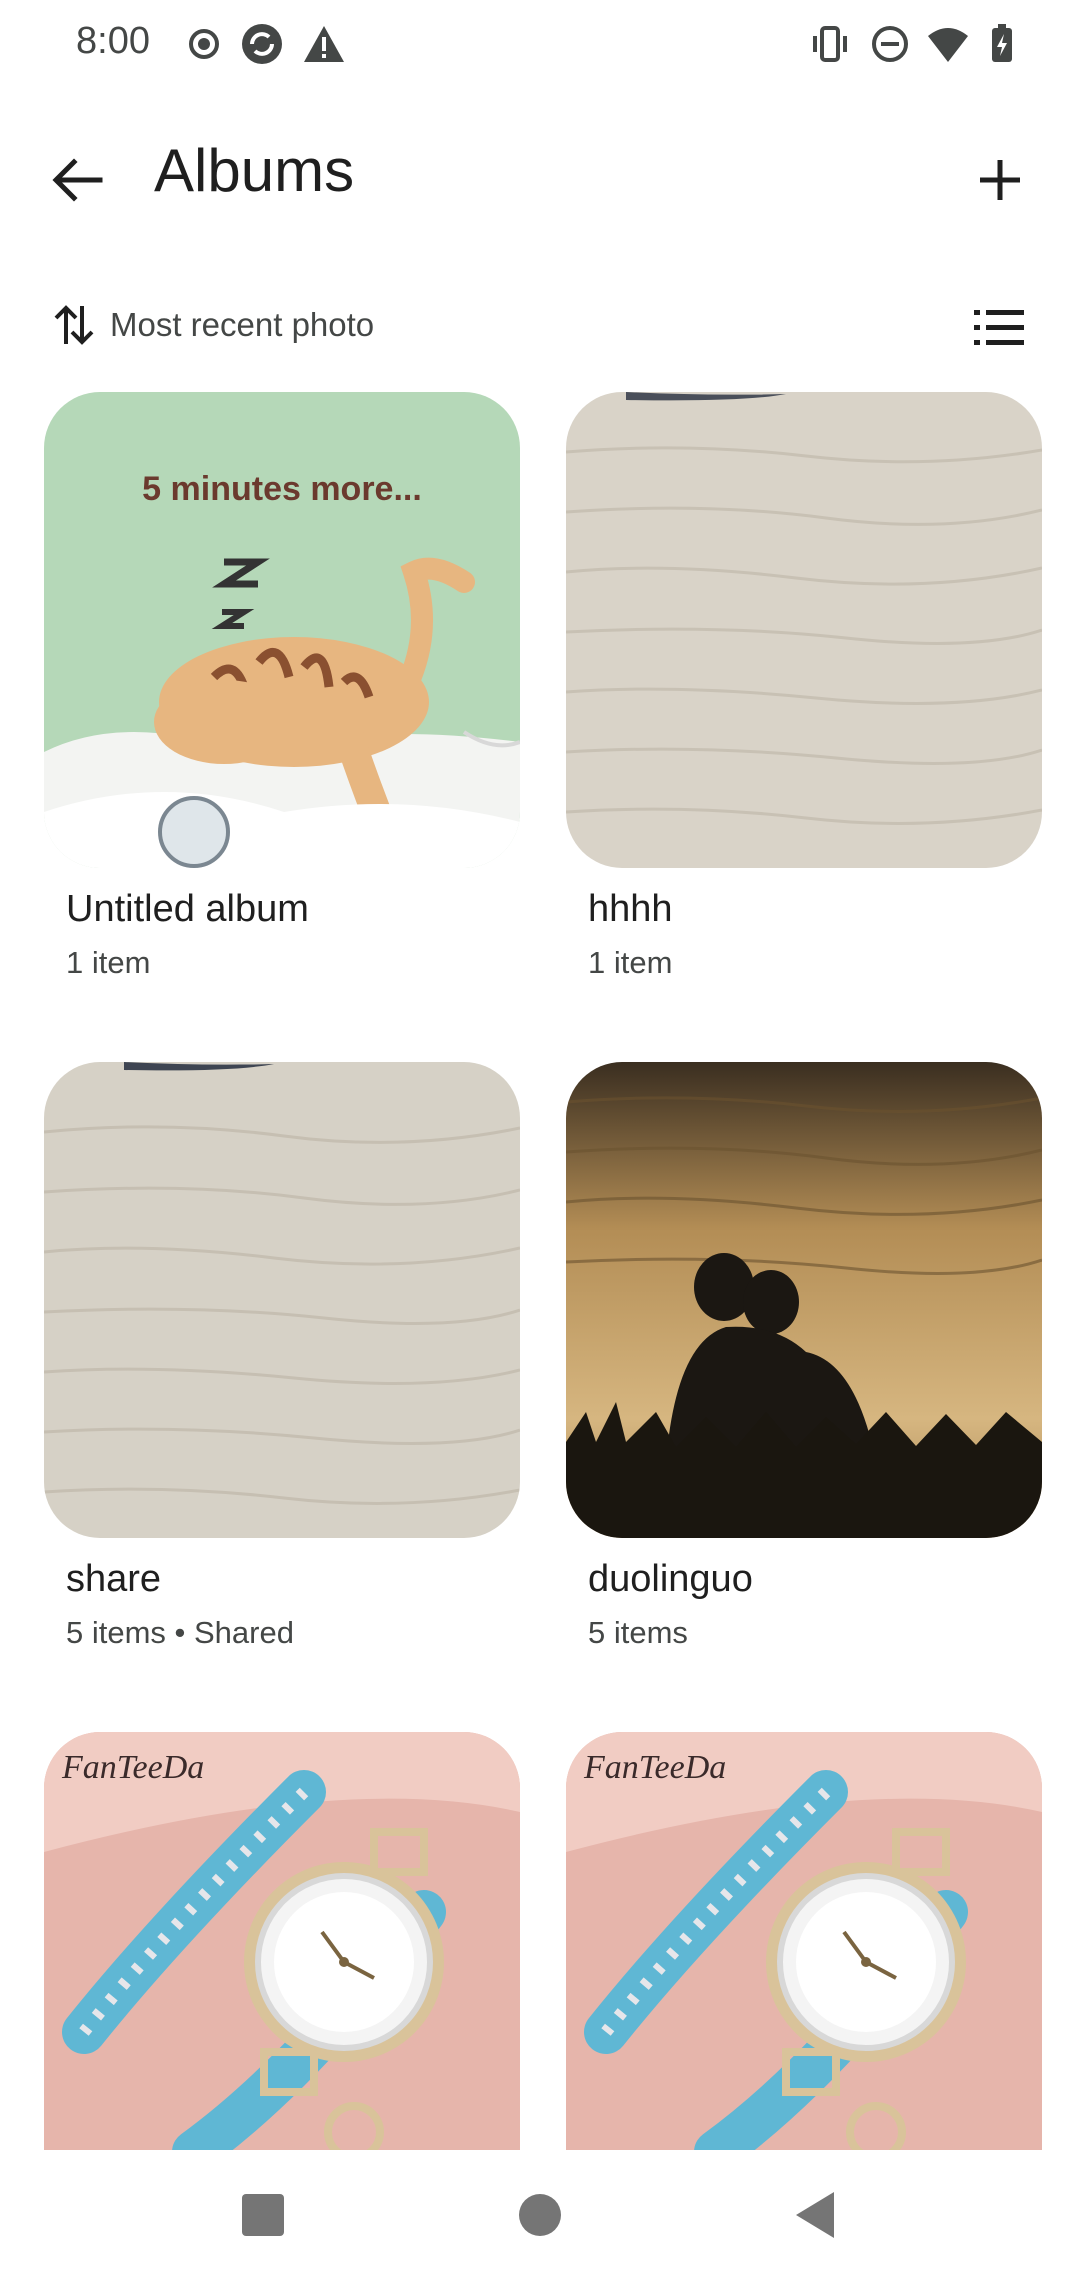 This screenshot has height=2280, width=1080. I want to click on page-title: Albums, so click(254, 170).